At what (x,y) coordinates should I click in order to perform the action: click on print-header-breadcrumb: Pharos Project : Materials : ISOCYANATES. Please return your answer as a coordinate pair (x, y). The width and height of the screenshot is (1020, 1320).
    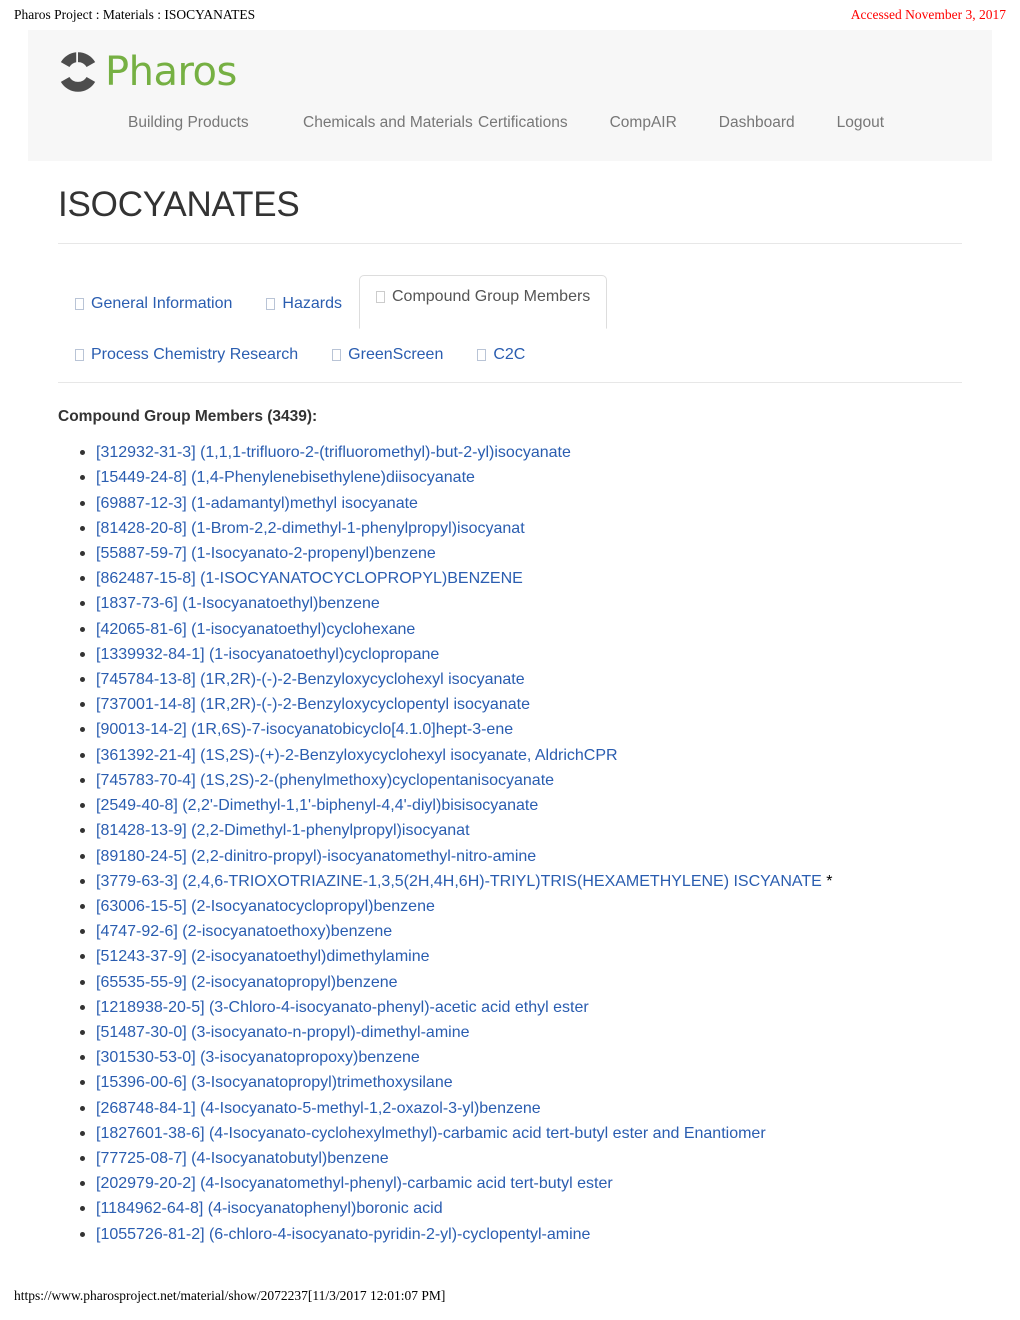
    Looking at the image, I should click on (135, 14).